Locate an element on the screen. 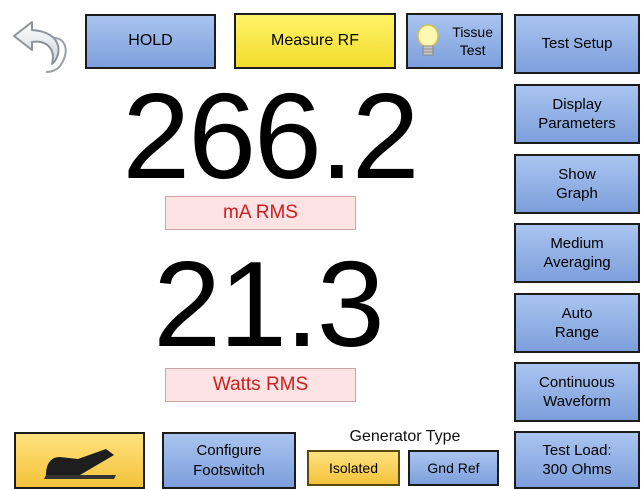  show-graph-label: Show Graph is located at coordinates (577, 184).